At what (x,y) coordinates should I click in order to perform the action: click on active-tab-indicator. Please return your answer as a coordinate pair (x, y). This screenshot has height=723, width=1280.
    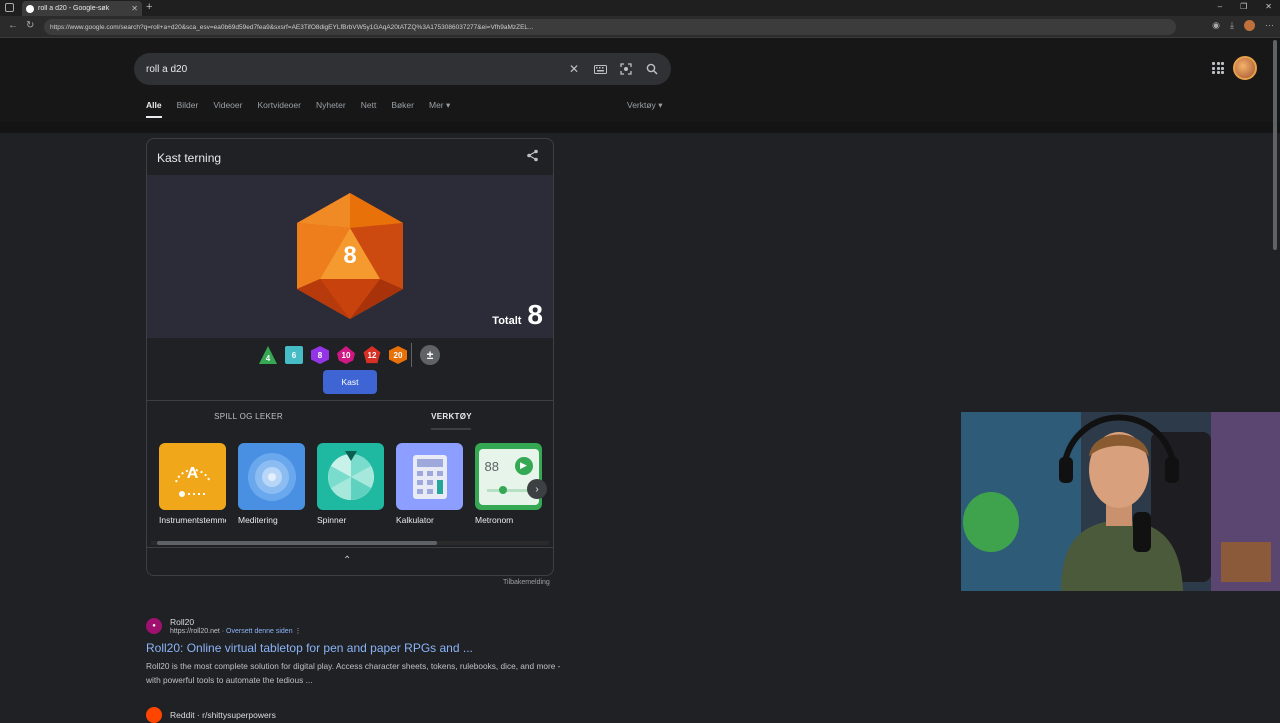
    Looking at the image, I should click on (451, 429).